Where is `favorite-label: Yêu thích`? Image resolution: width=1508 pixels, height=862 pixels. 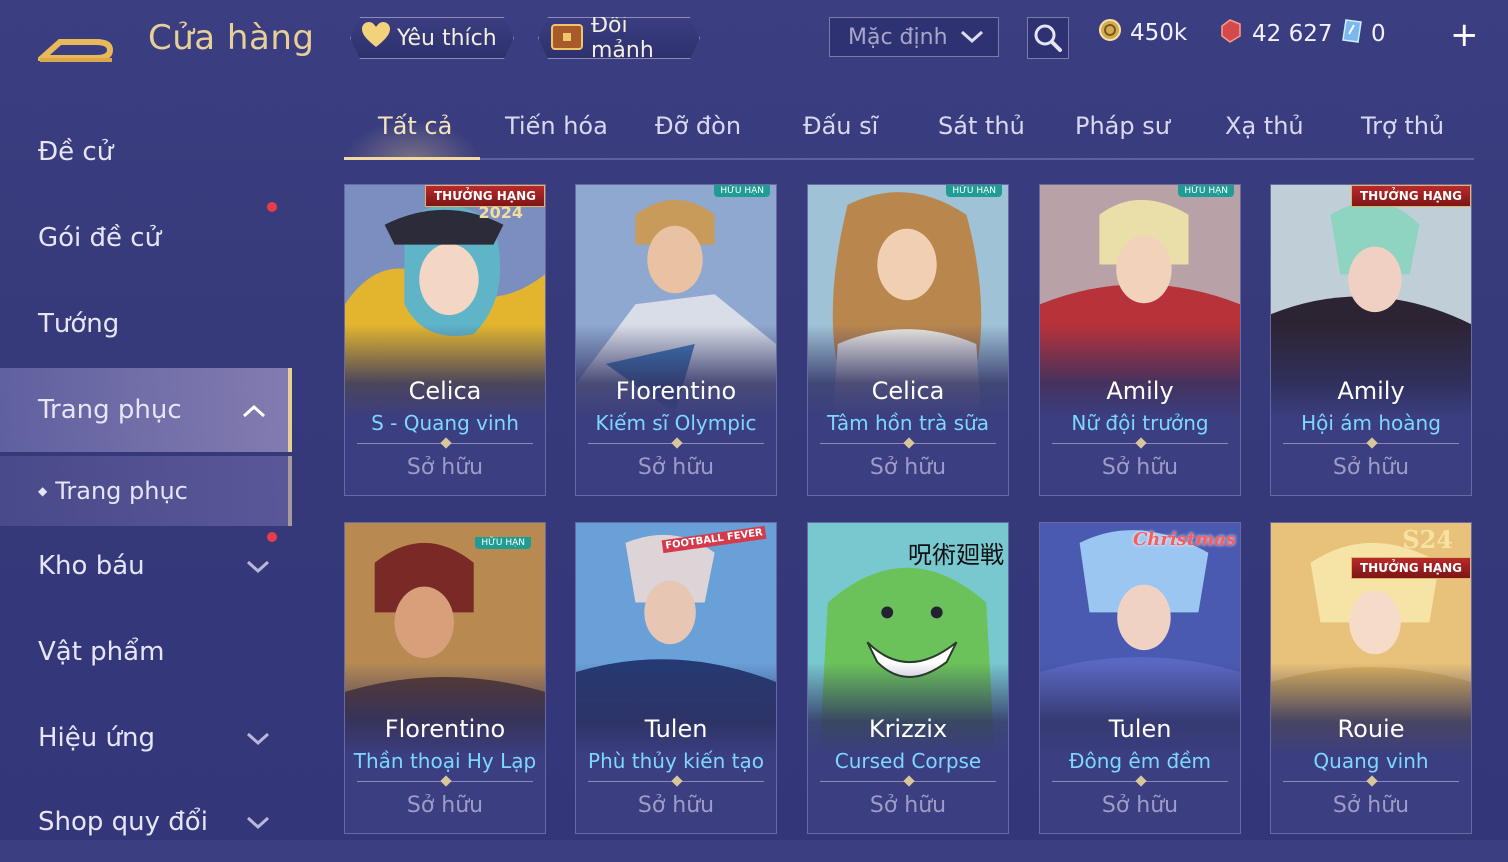
favorite-label: Yêu thích is located at coordinates (447, 38).